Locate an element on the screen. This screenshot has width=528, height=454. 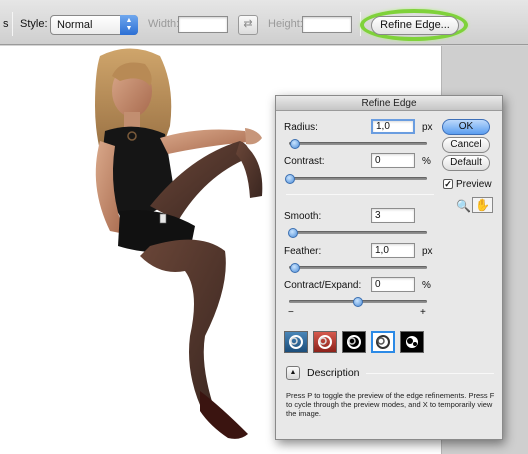
view-mode-standard-icon is located at coordinates (296, 342).